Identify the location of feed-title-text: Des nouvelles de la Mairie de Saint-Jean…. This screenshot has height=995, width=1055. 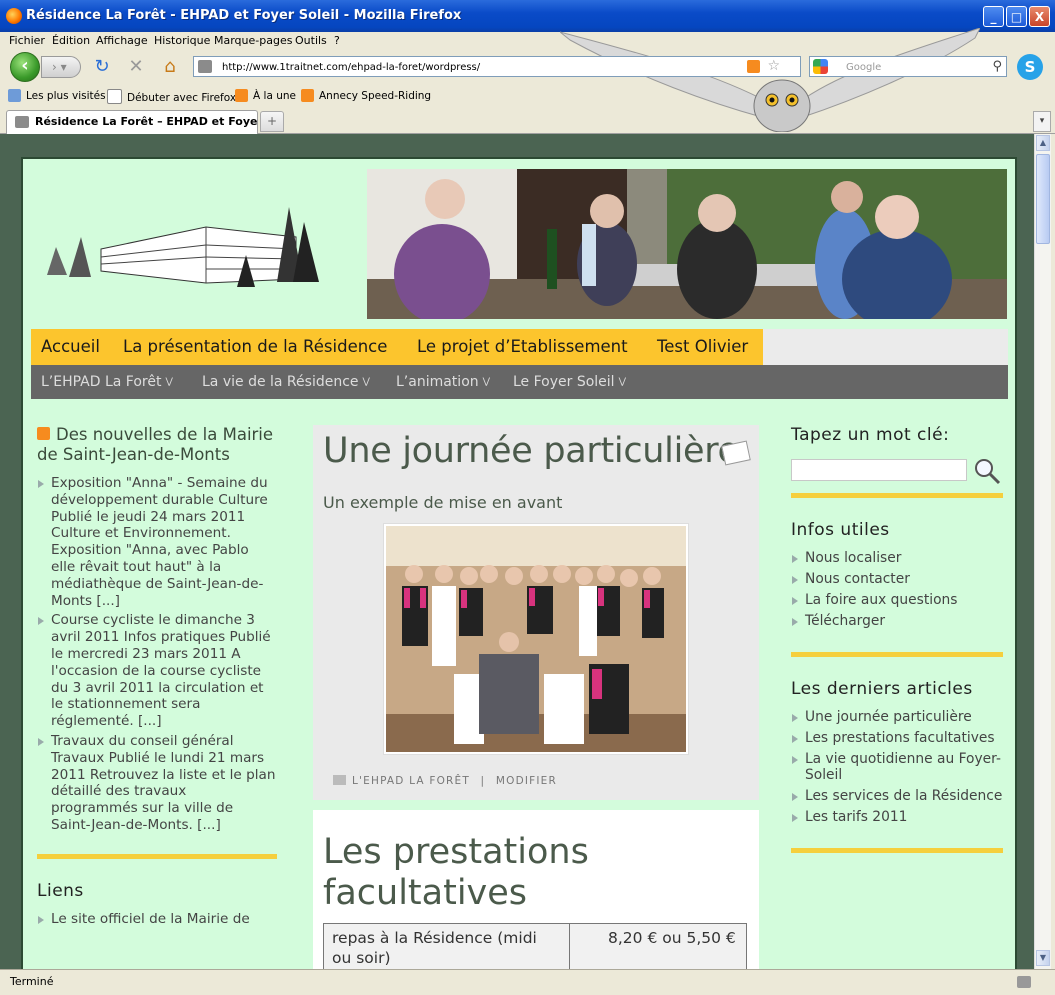
(155, 444).